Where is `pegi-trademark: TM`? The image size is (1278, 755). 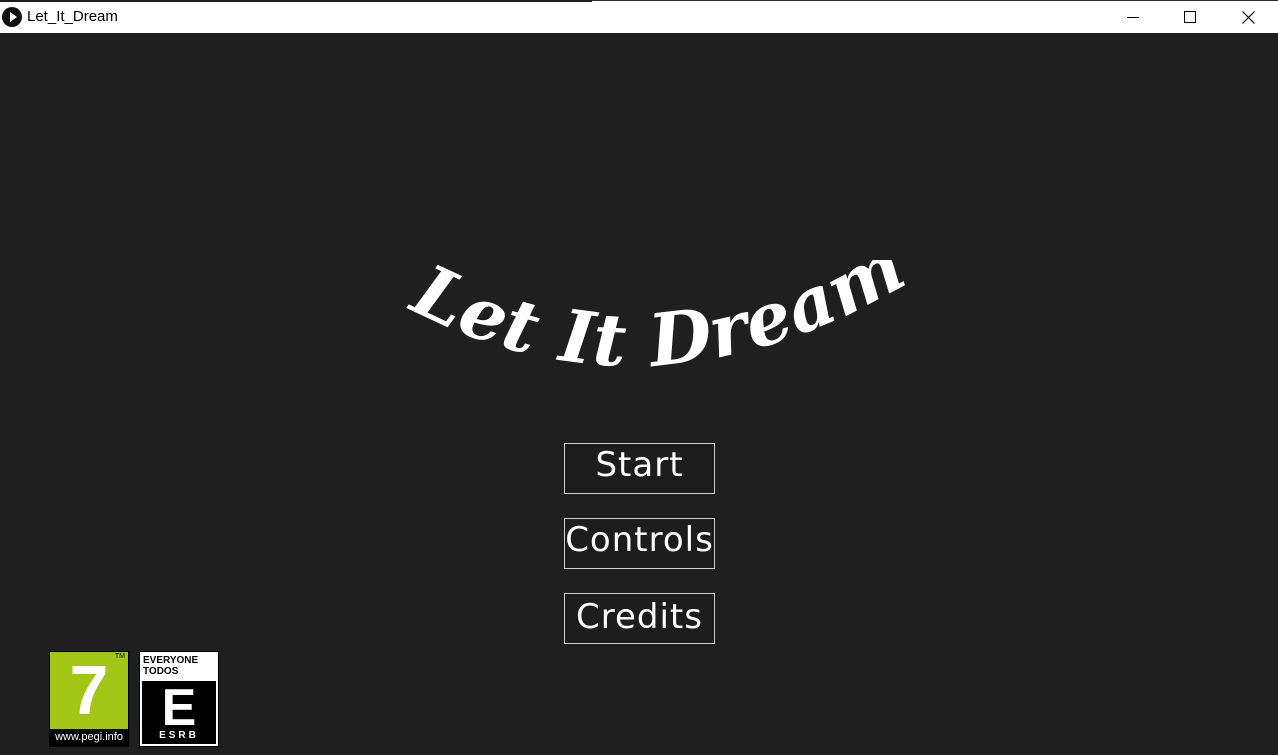 pegi-trademark: TM is located at coordinates (119, 656).